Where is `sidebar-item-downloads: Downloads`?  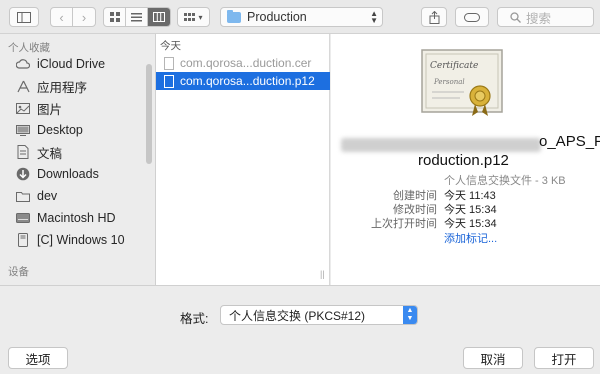
sidebar-item-downloads: Downloads is located at coordinates (77, 174).